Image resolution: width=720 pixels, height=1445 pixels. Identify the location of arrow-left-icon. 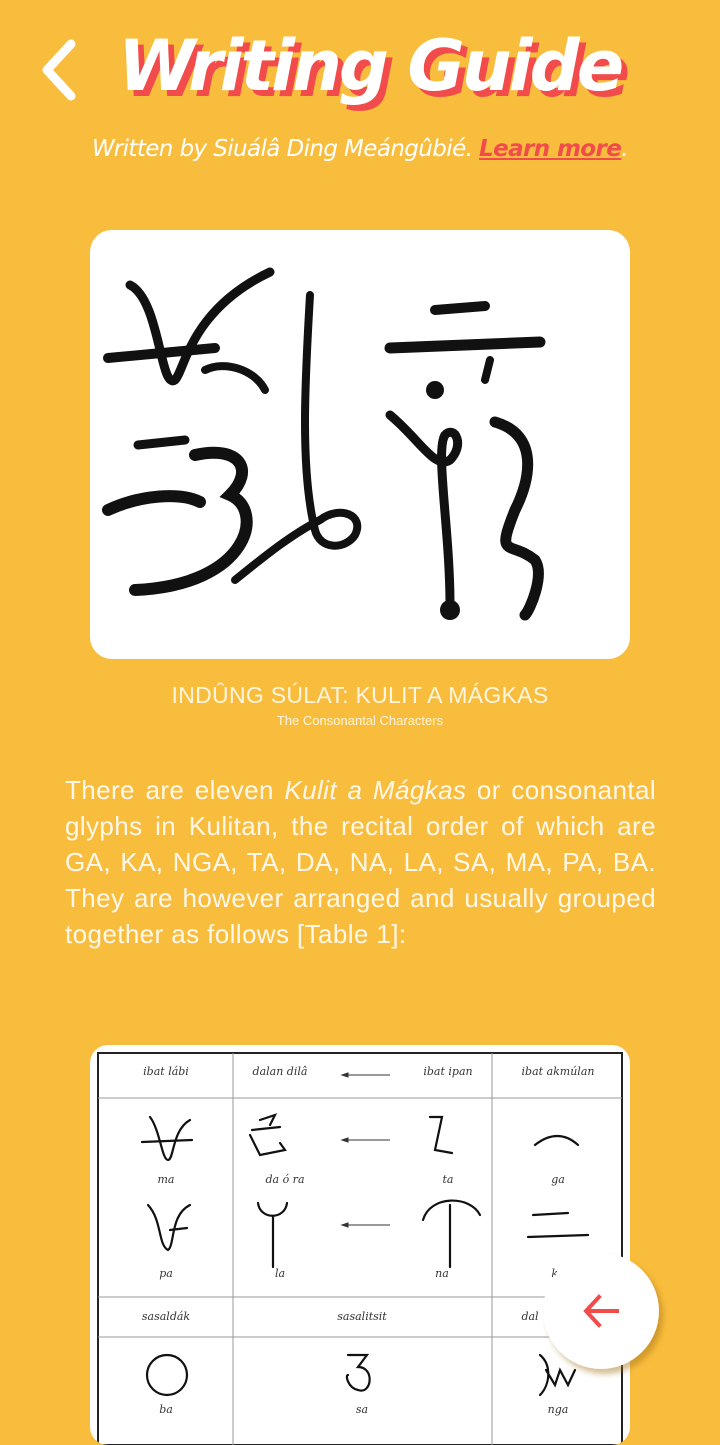
(601, 1311).